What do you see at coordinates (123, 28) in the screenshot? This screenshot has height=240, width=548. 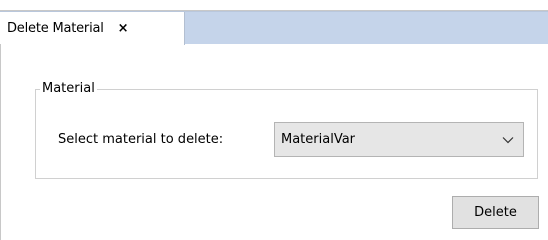 I see `close-icon: ×` at bounding box center [123, 28].